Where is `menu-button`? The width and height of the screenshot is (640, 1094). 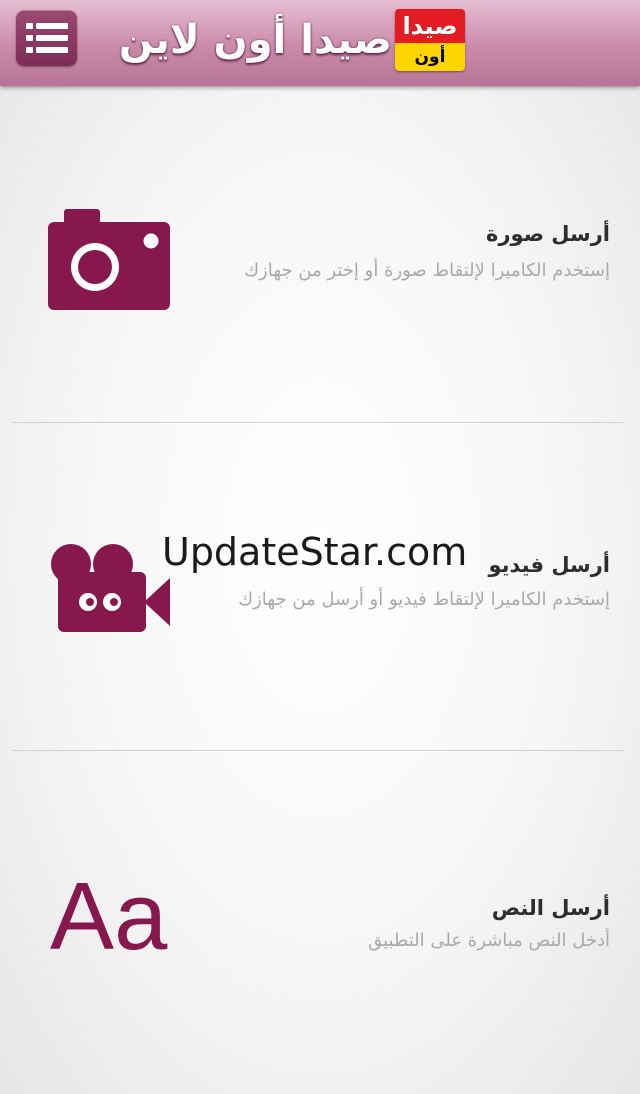 menu-button is located at coordinates (46, 38).